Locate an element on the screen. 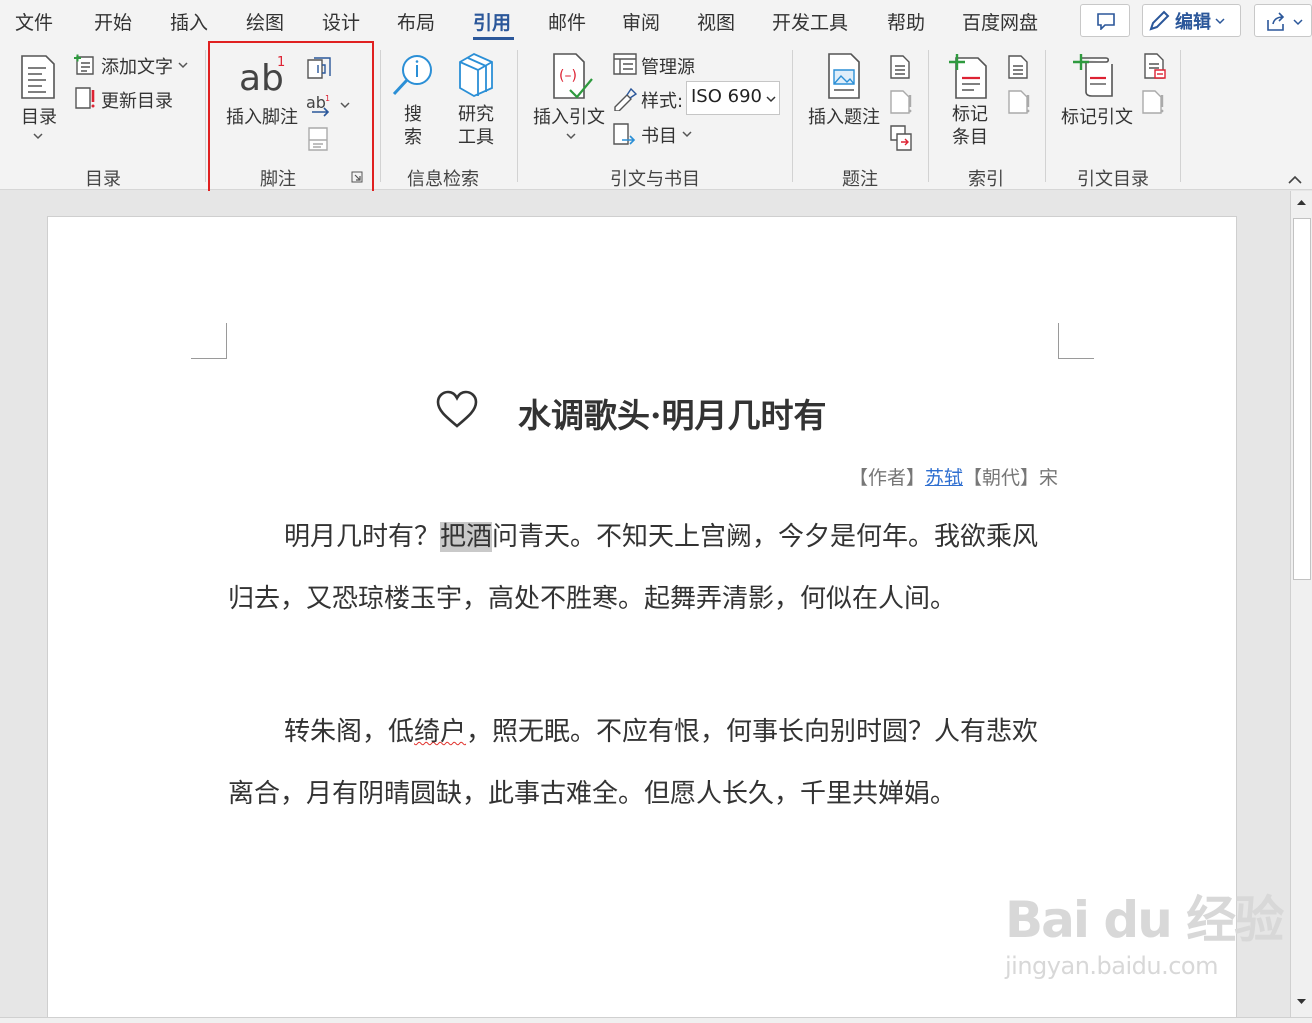  tab-file: 文件 is located at coordinates (34, 21).